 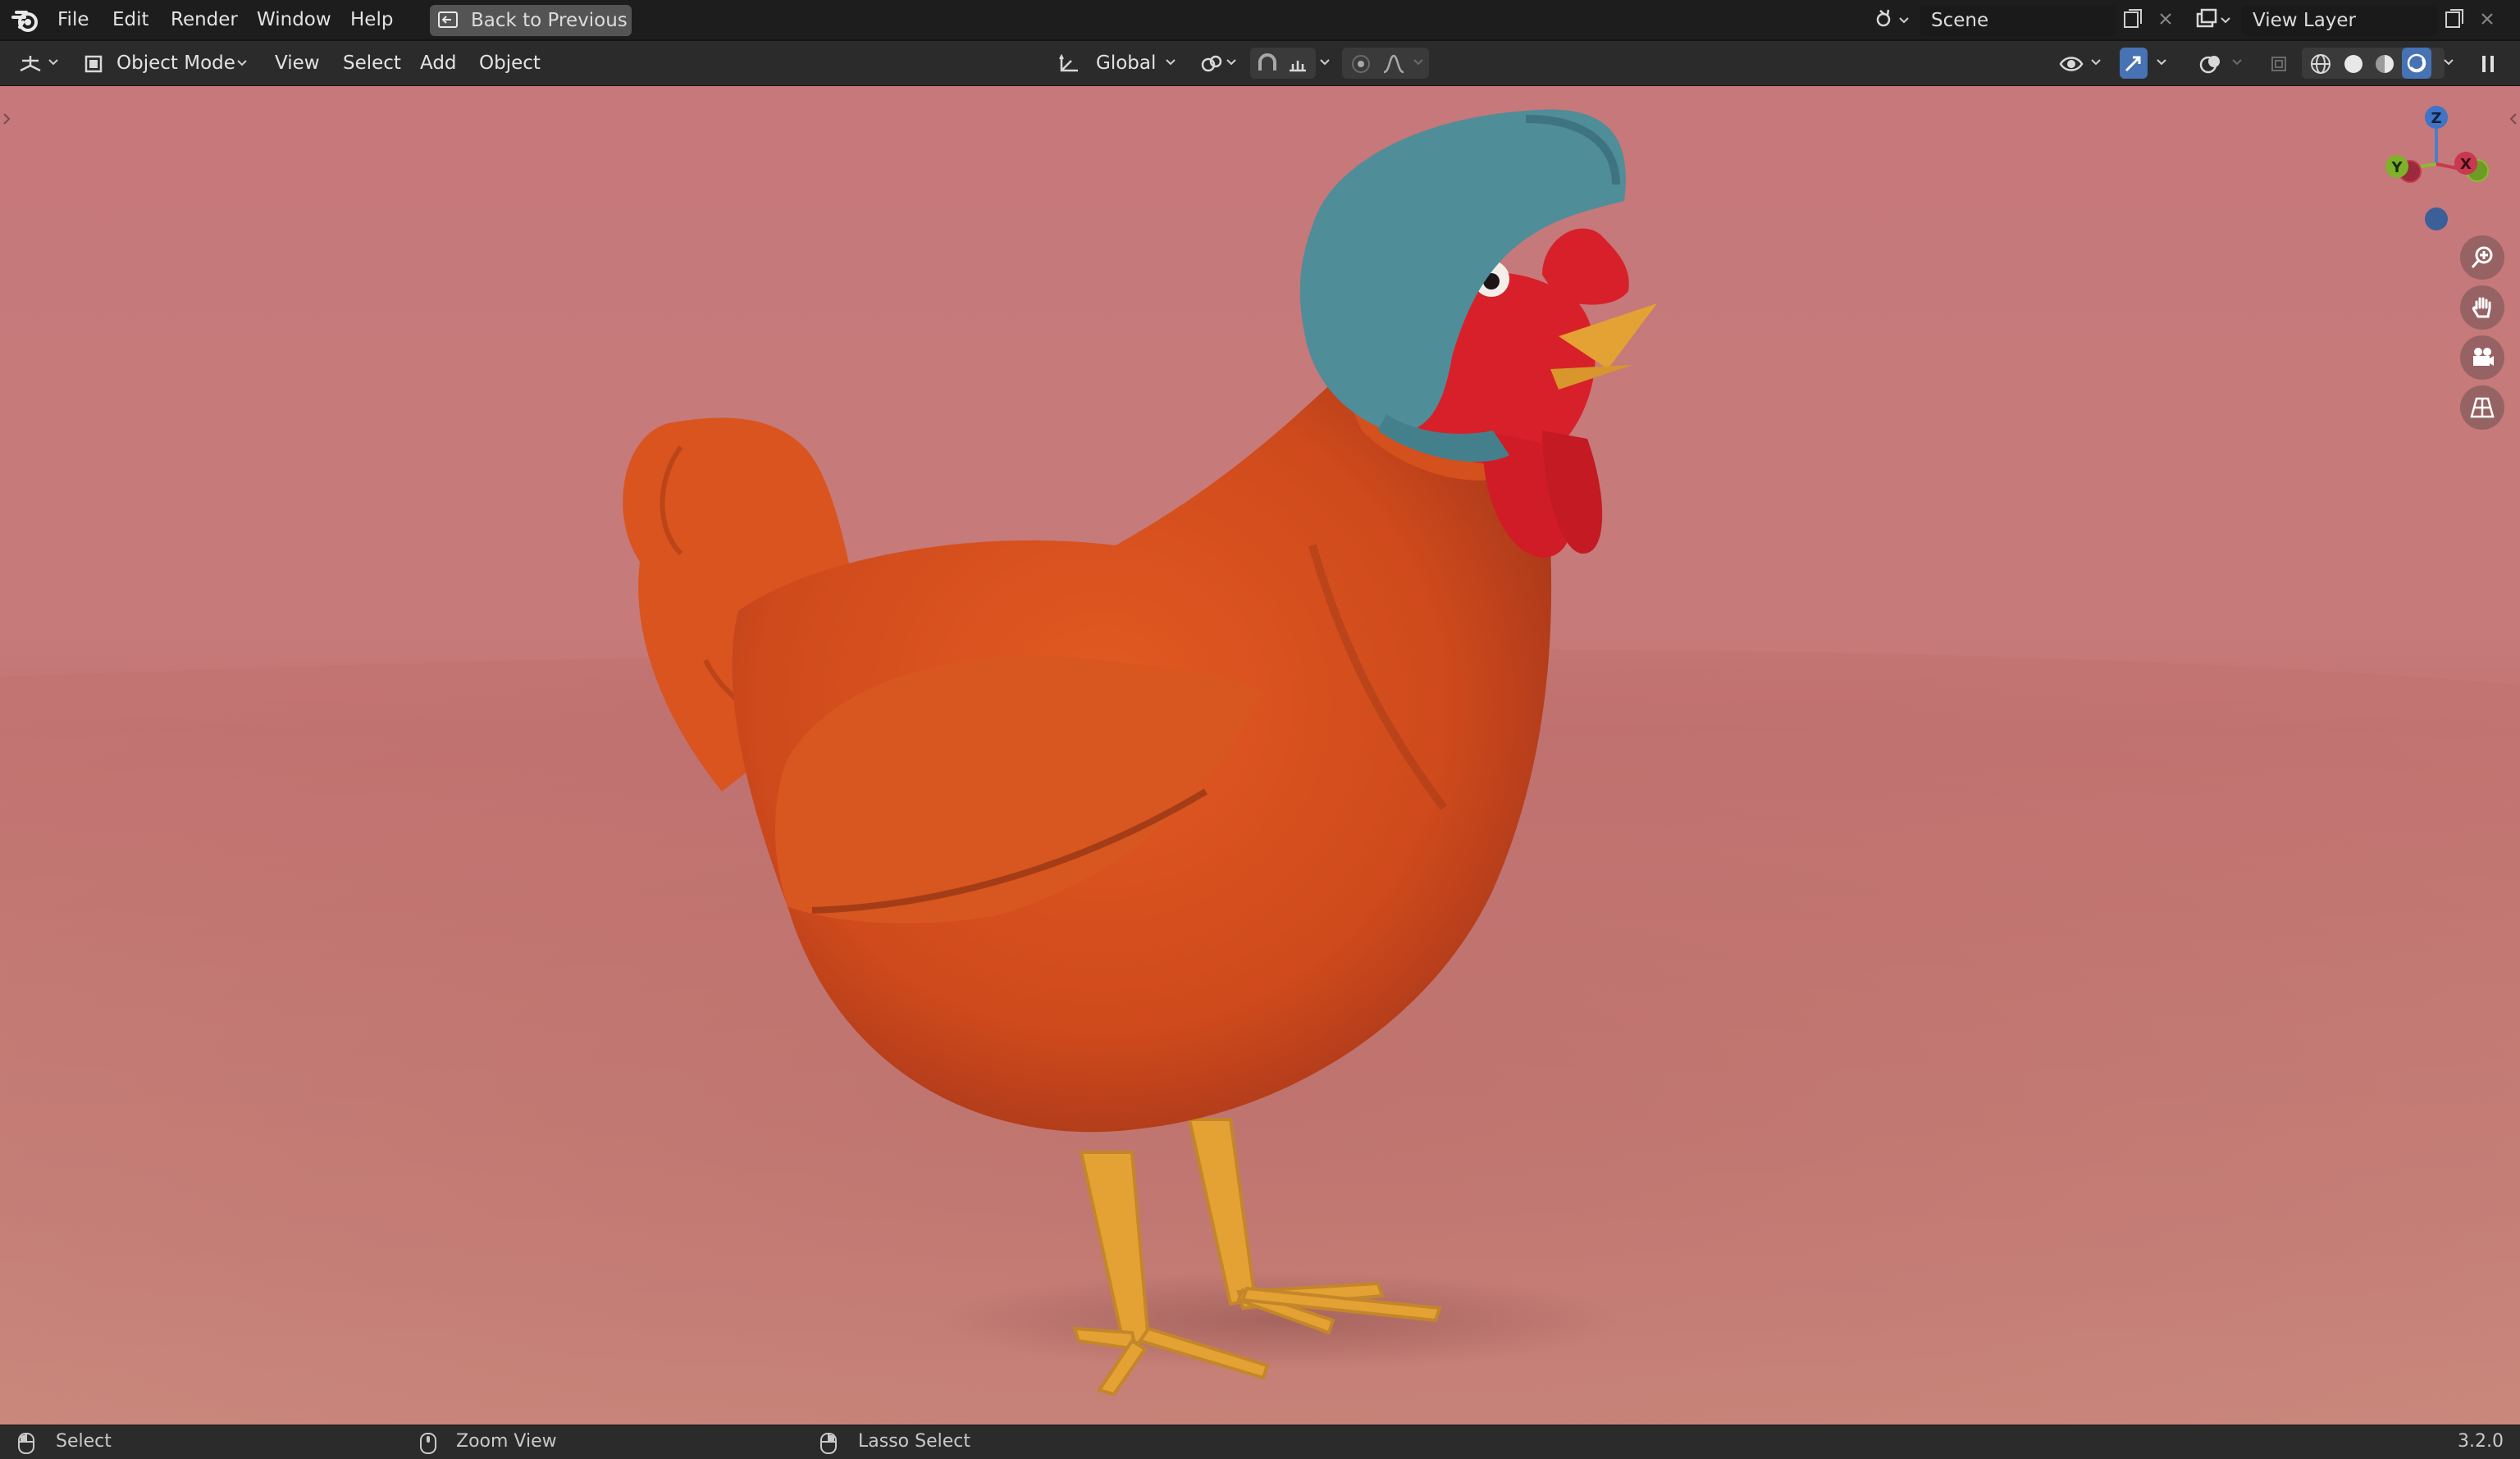 I want to click on rendered-shading-button, so click(x=2416, y=63).